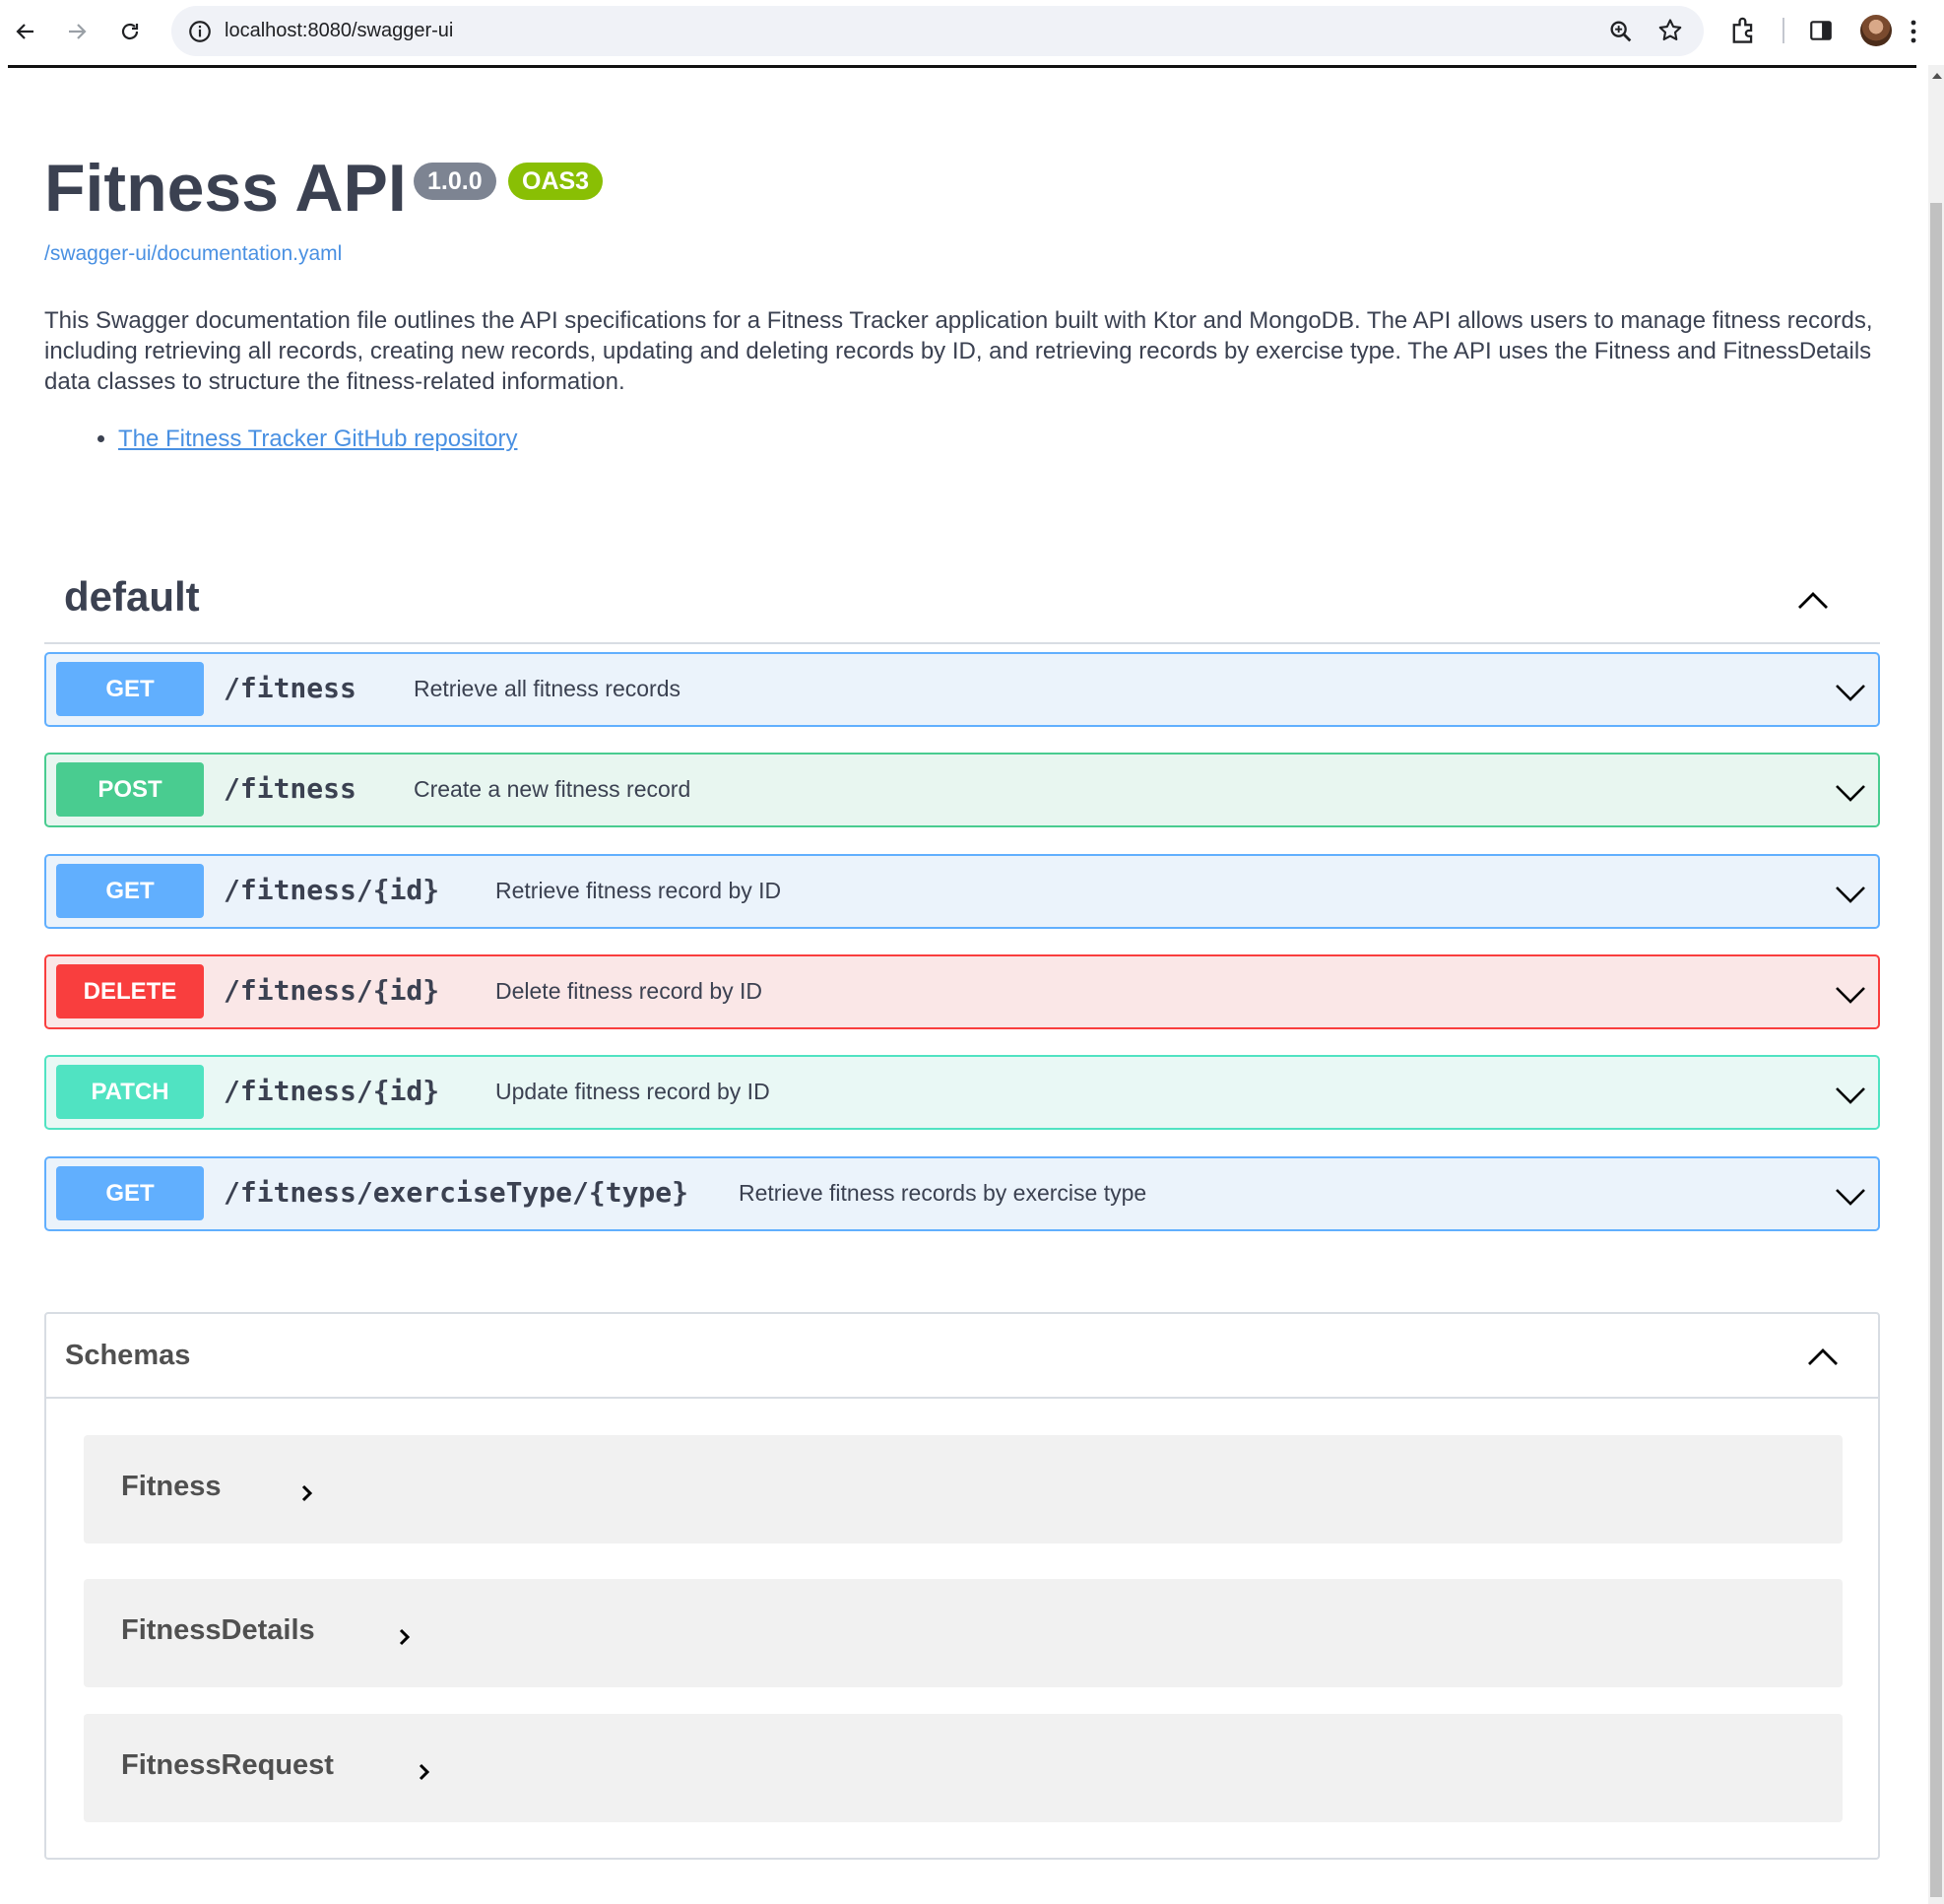  I want to click on back-button, so click(25, 31).